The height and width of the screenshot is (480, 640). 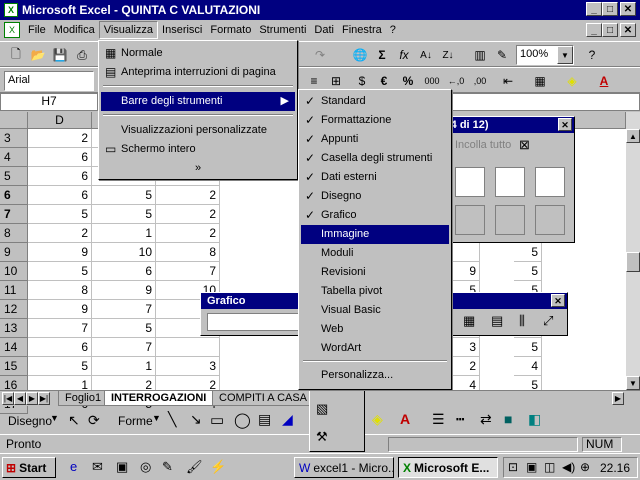 What do you see at coordinates (253, 322) in the screenshot?
I see `chart-objects-combo` at bounding box center [253, 322].